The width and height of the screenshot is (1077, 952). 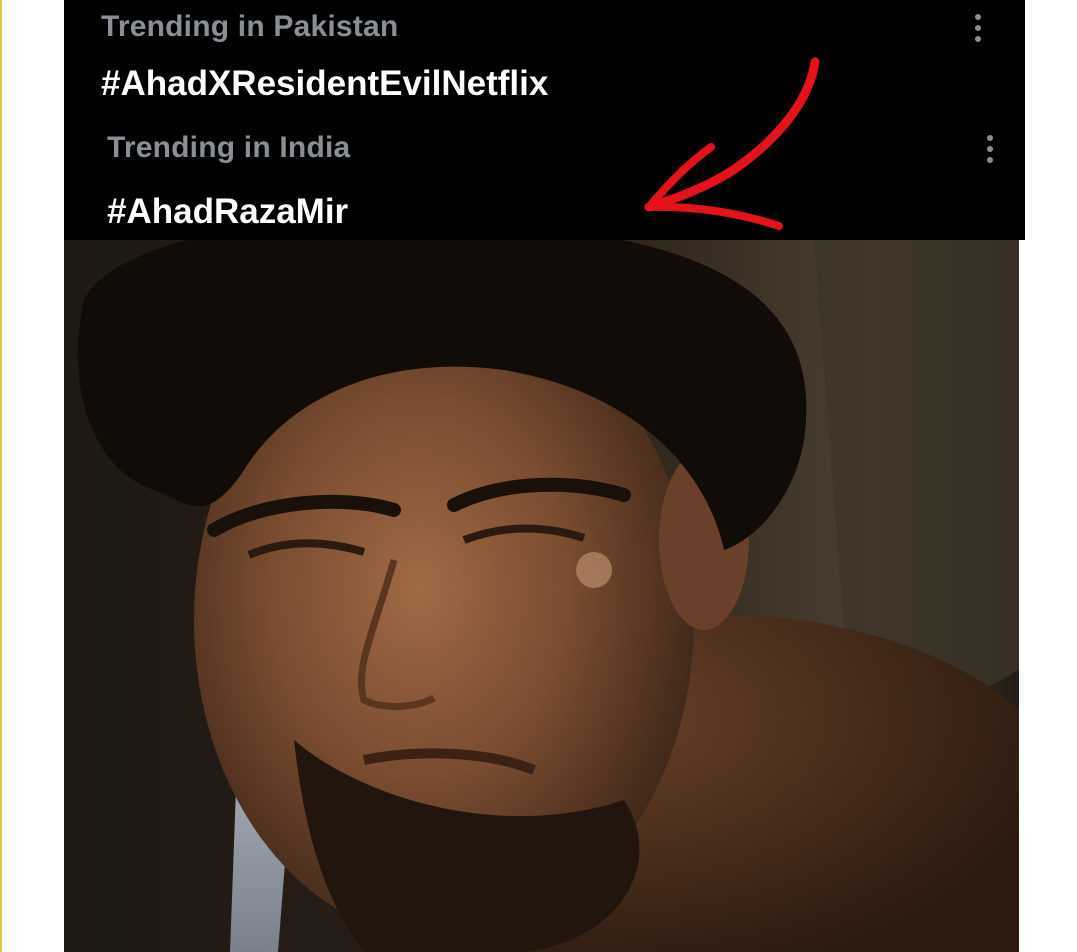 What do you see at coordinates (1, 476) in the screenshot?
I see `border-strip` at bounding box center [1, 476].